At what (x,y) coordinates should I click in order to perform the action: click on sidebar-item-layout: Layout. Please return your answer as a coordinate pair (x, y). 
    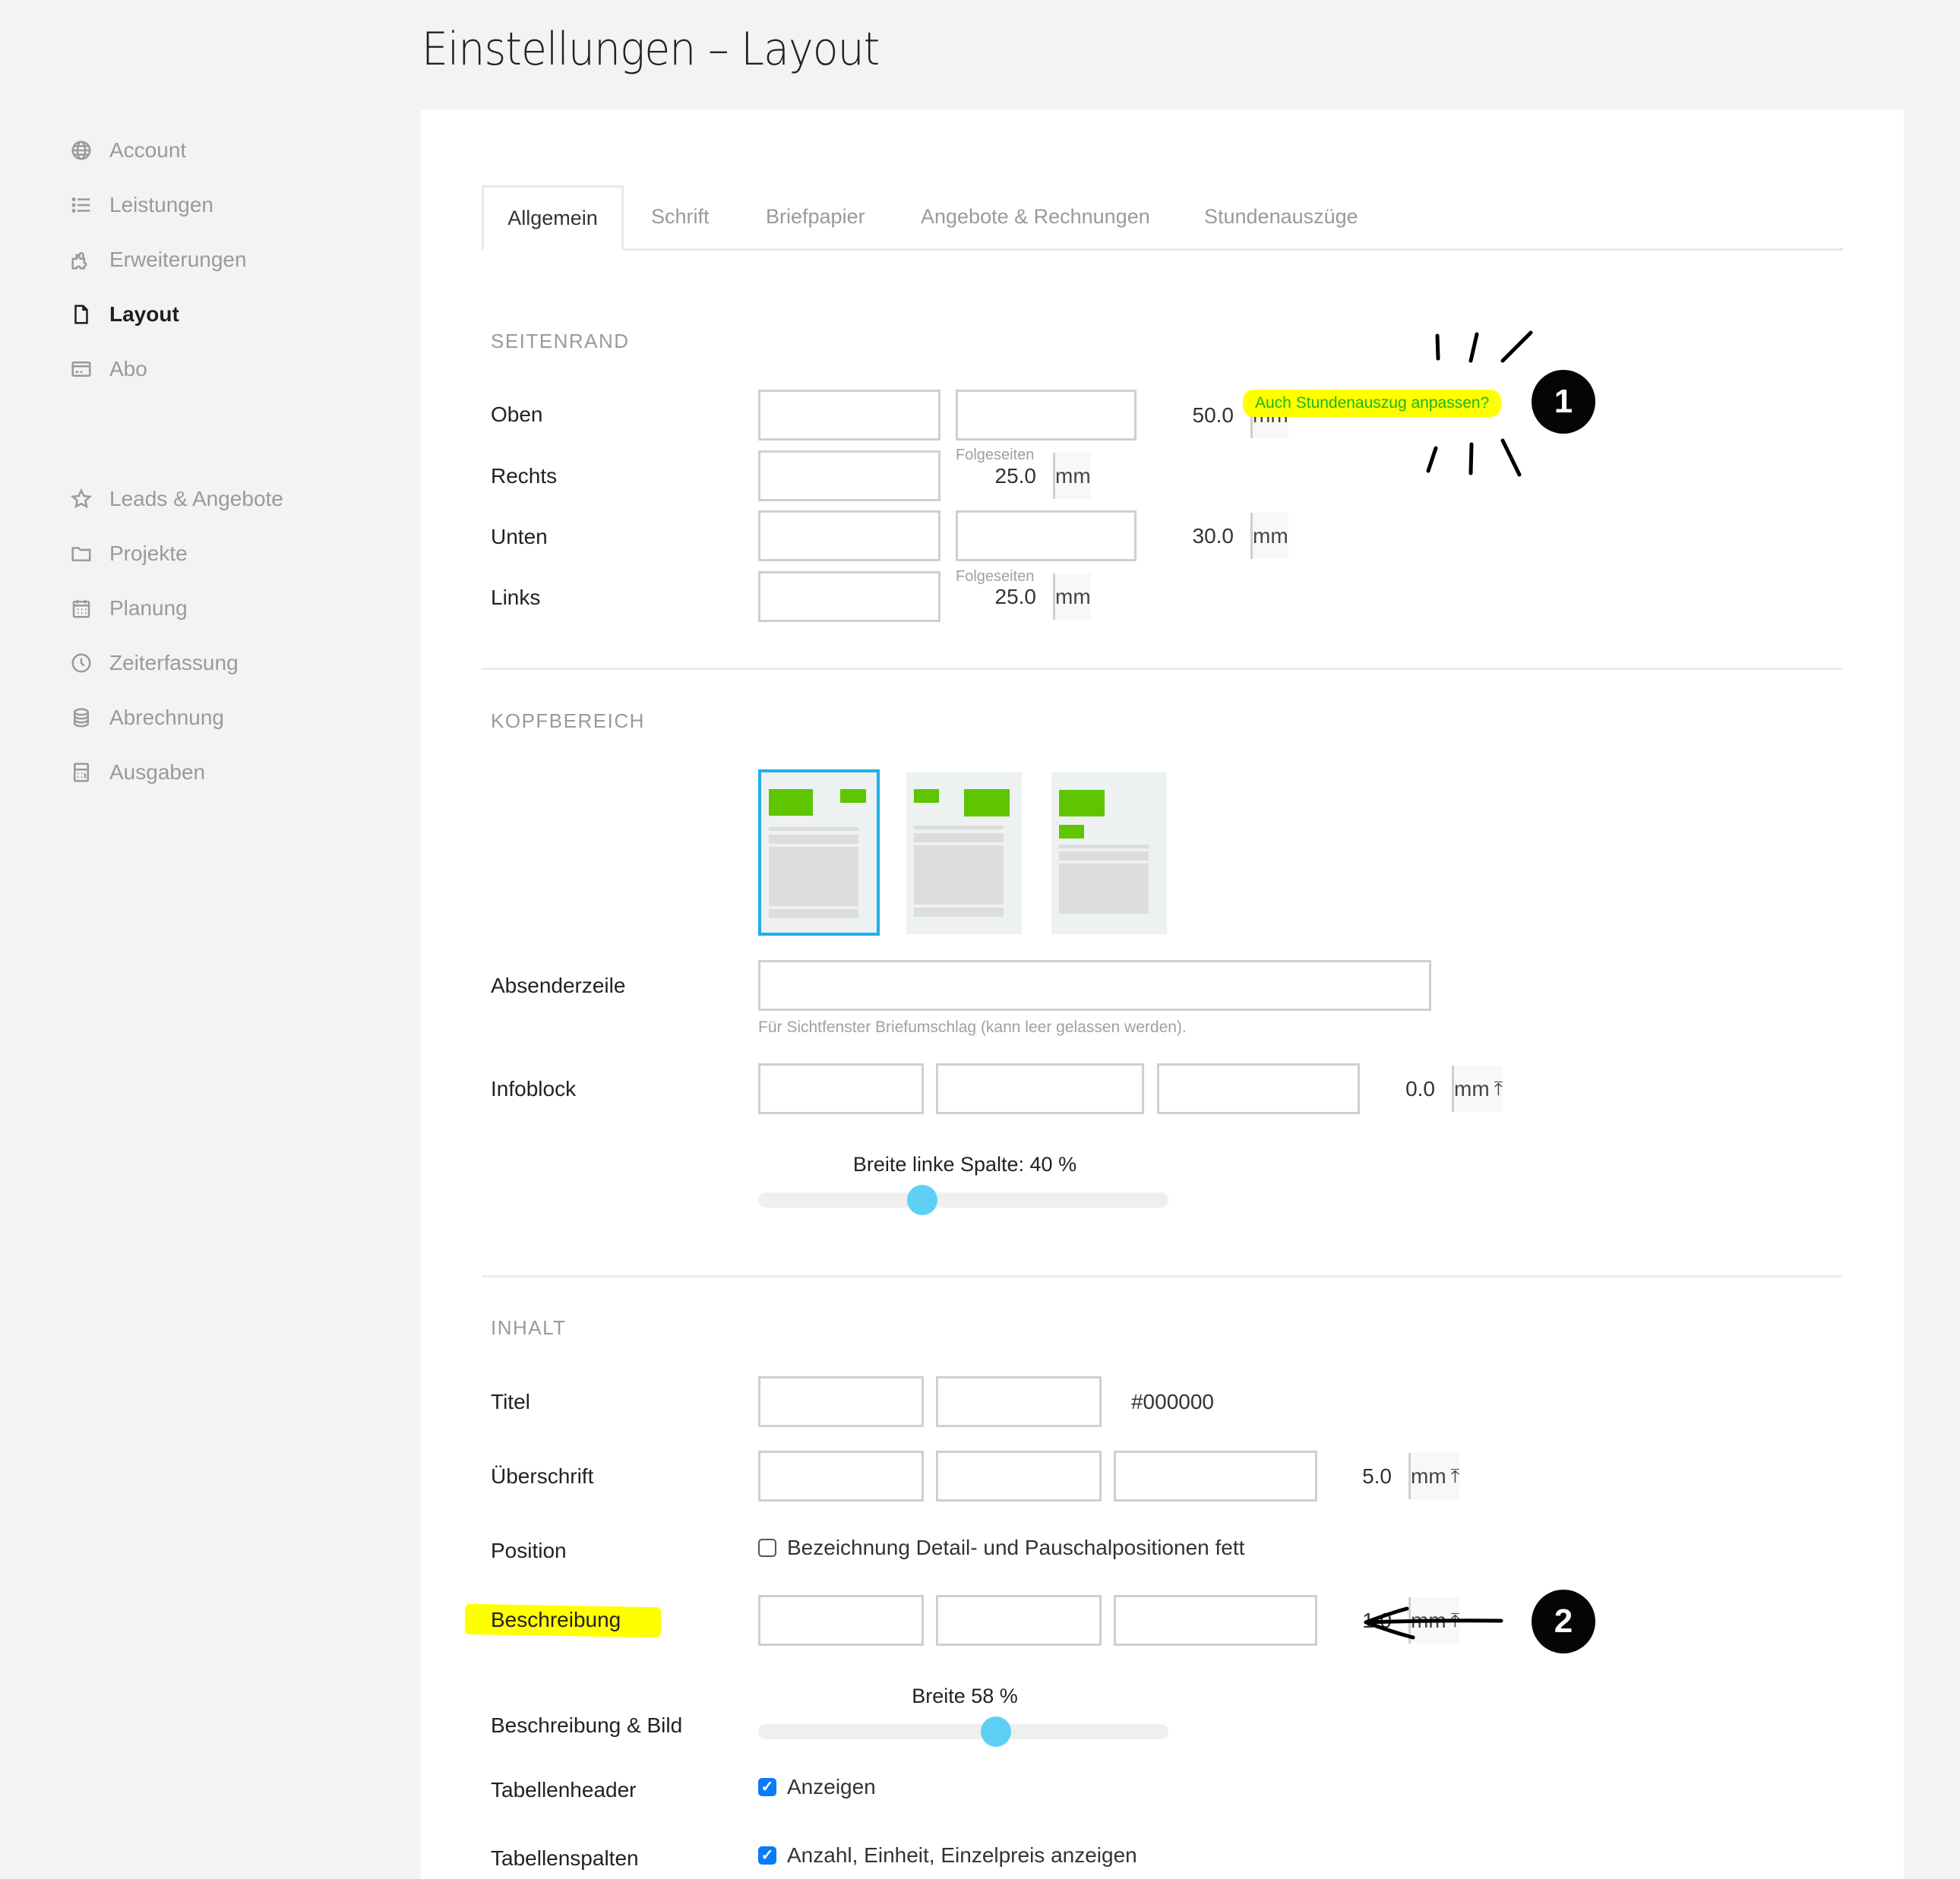
    Looking at the image, I should click on (124, 314).